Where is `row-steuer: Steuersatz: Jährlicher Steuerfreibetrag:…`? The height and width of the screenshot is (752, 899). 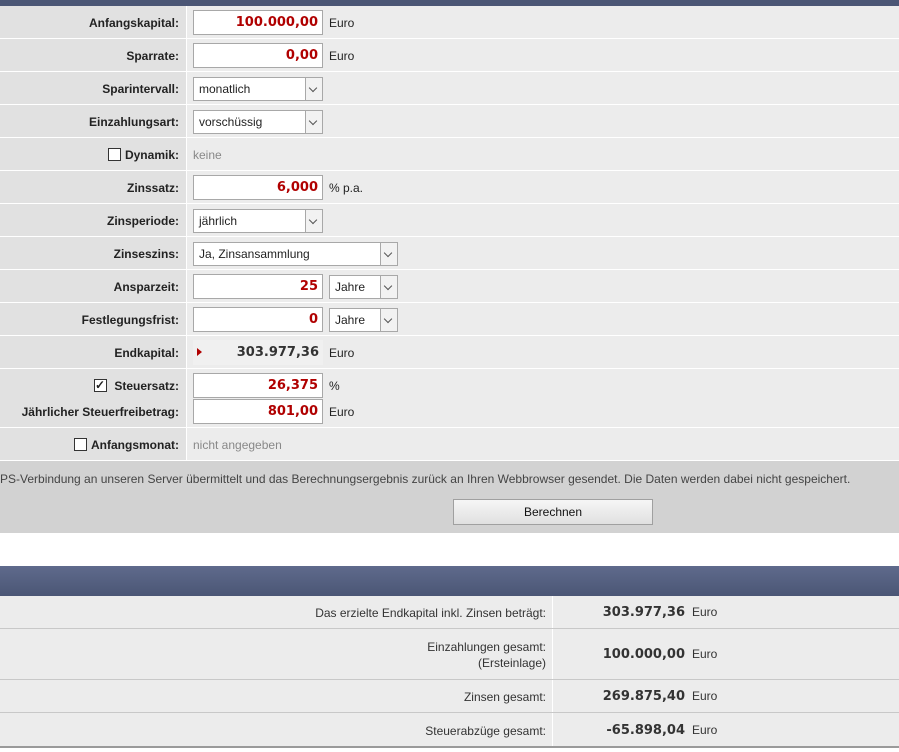
row-steuer: Steuersatz: Jährlicher Steuerfreibetrag:… is located at coordinates (449, 398).